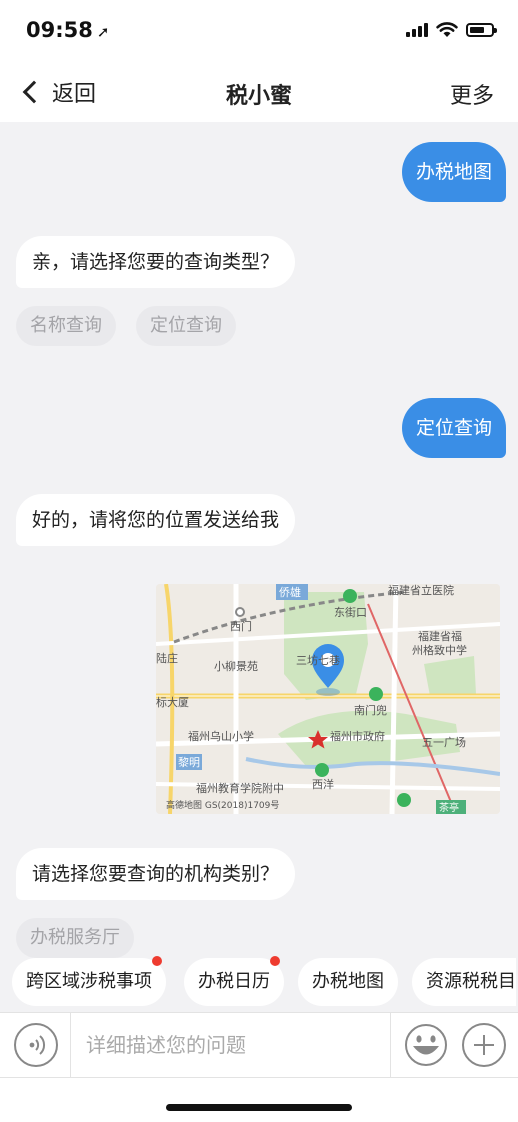  I want to click on map-label: 福州乌山小学, so click(221, 736).